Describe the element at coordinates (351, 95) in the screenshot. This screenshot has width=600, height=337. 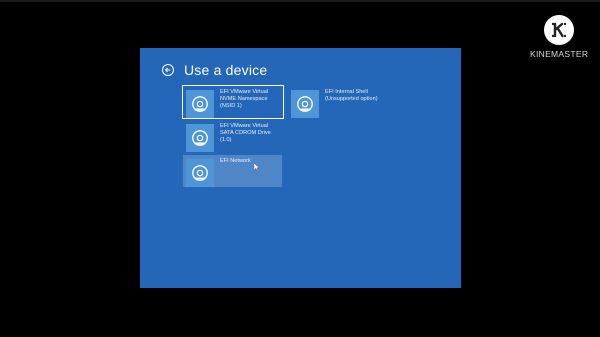
I see `device-label: EFI Internal Shell (Unsupported option)` at that location.